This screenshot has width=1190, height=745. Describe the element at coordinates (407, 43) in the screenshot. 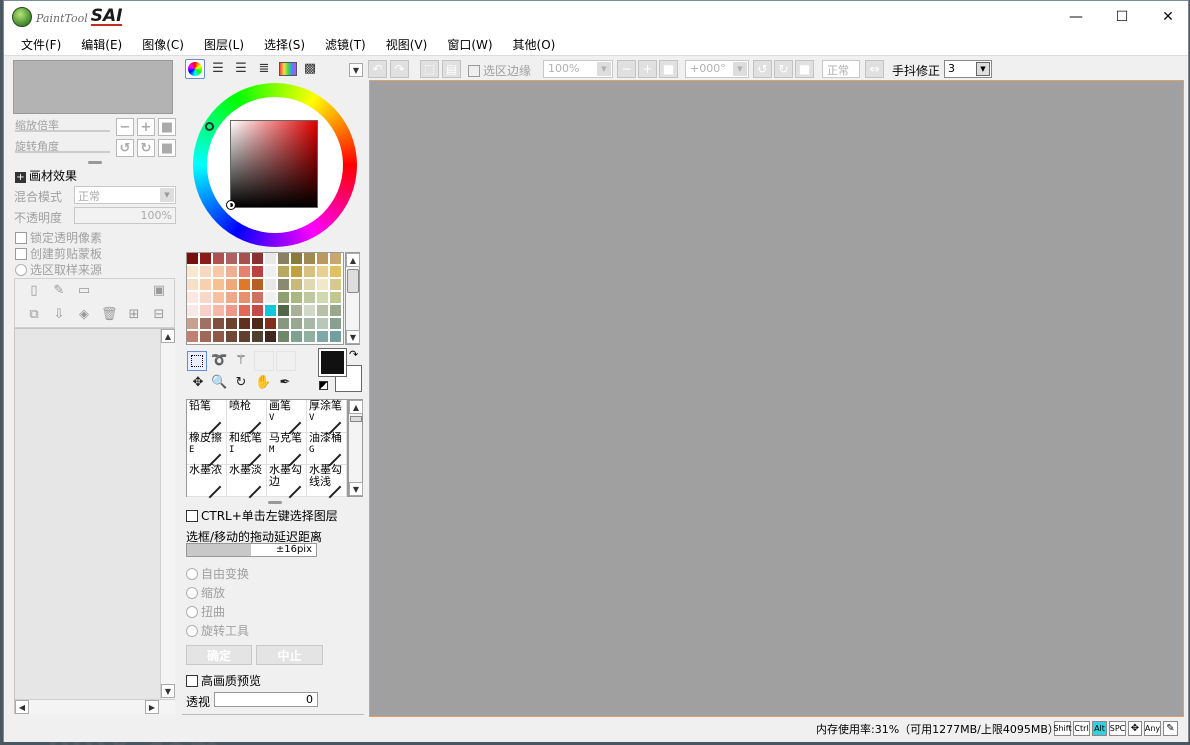

I see `menu-view: 视图(V)` at that location.